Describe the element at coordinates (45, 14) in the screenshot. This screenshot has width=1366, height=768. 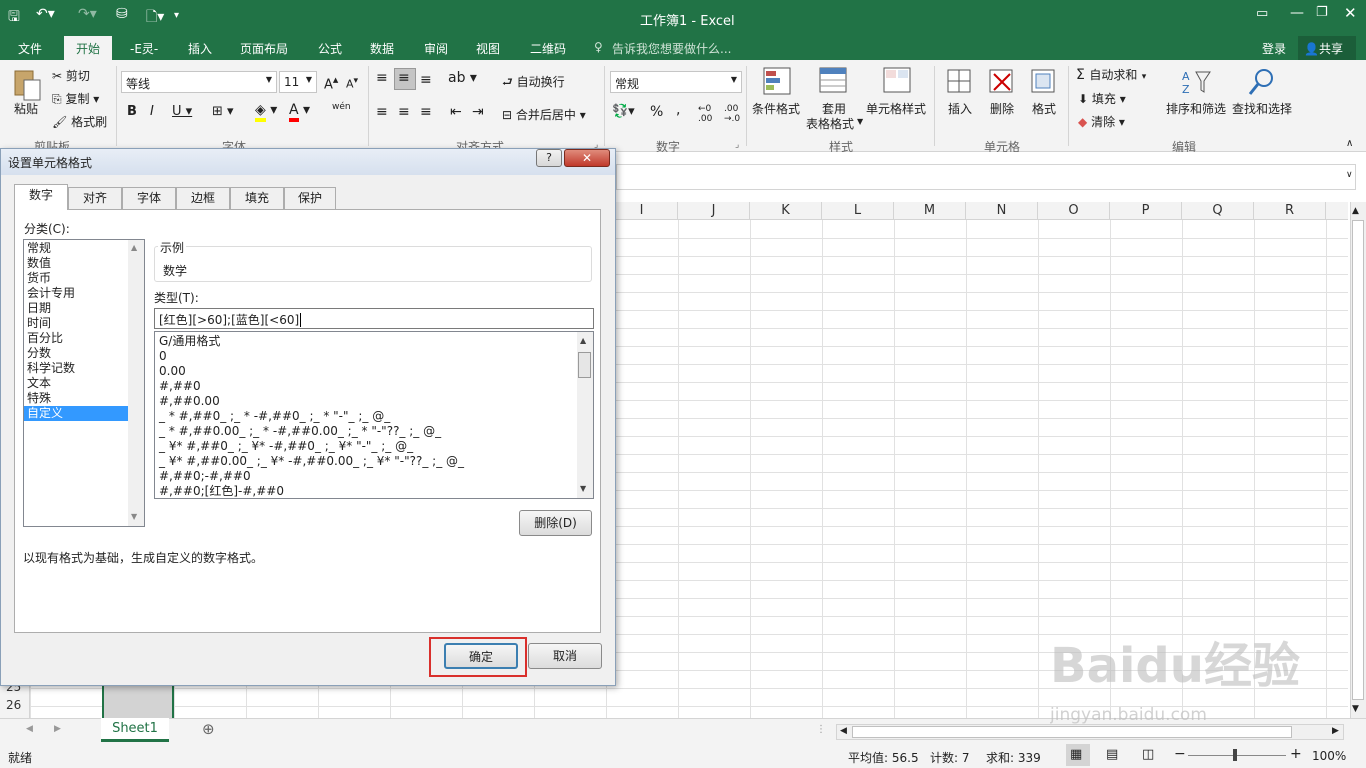
I see `undo-icon: ↶▾` at that location.